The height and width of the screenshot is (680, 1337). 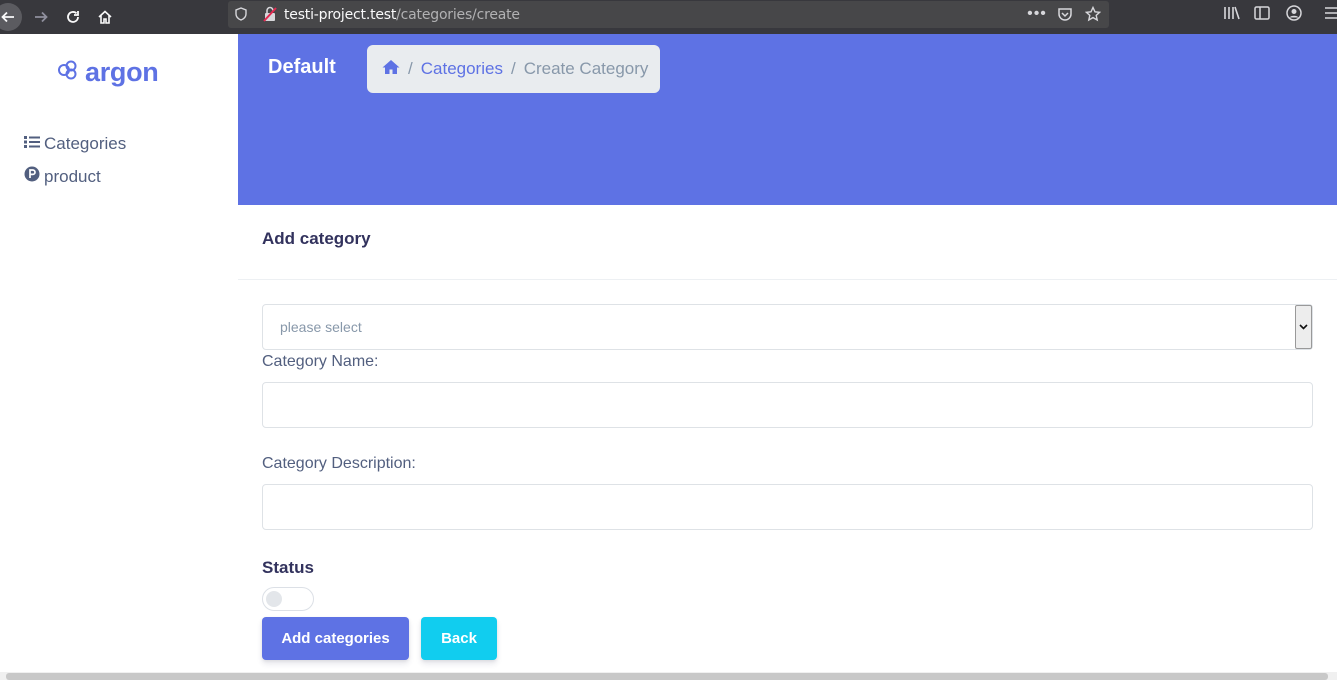 What do you see at coordinates (459, 638) in the screenshot?
I see `back-button: Back` at bounding box center [459, 638].